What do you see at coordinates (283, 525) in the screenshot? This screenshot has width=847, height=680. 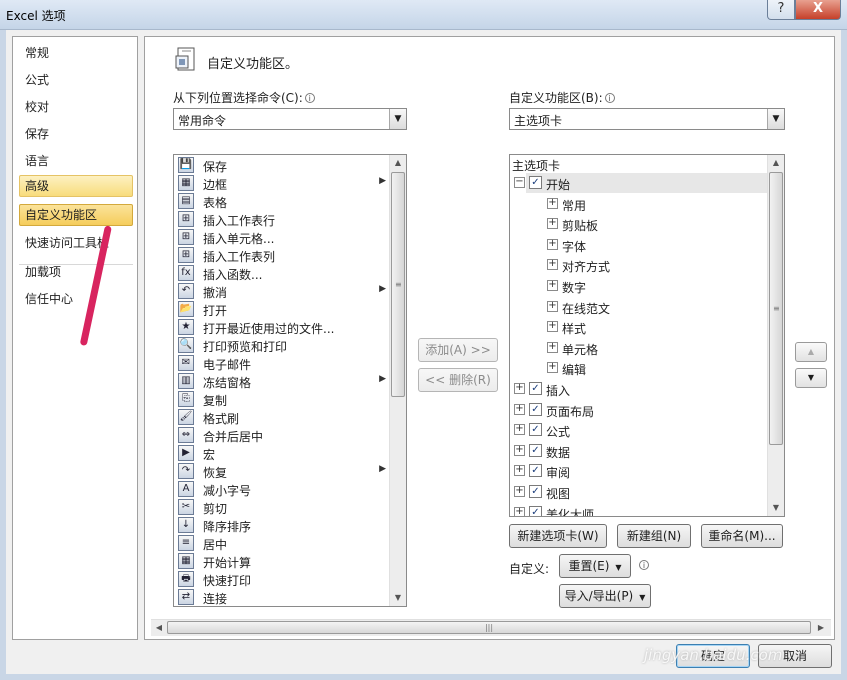 I see `command-list-item: ↓ 降序排序` at bounding box center [283, 525].